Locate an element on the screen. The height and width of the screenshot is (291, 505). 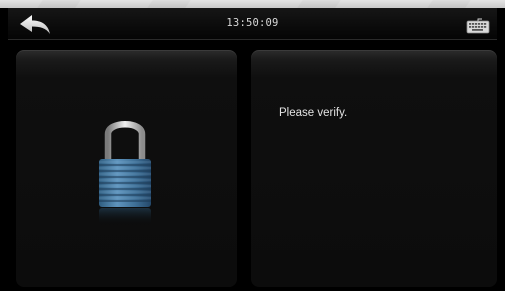
clock: 13:50:09 is located at coordinates (252, 23).